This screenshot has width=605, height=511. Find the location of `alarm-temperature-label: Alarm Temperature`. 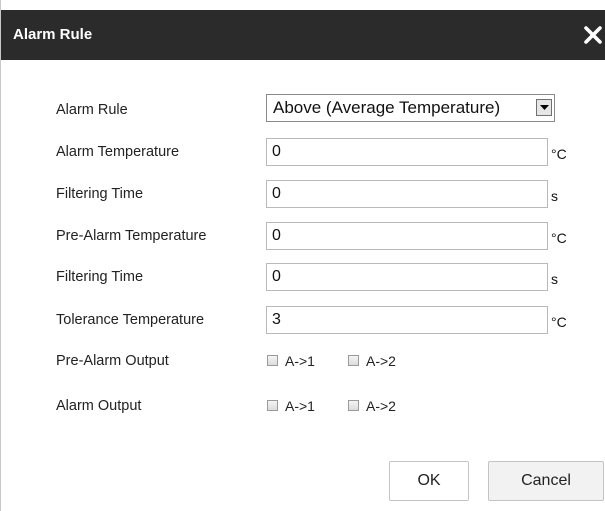

alarm-temperature-label: Alarm Temperature is located at coordinates (118, 152).